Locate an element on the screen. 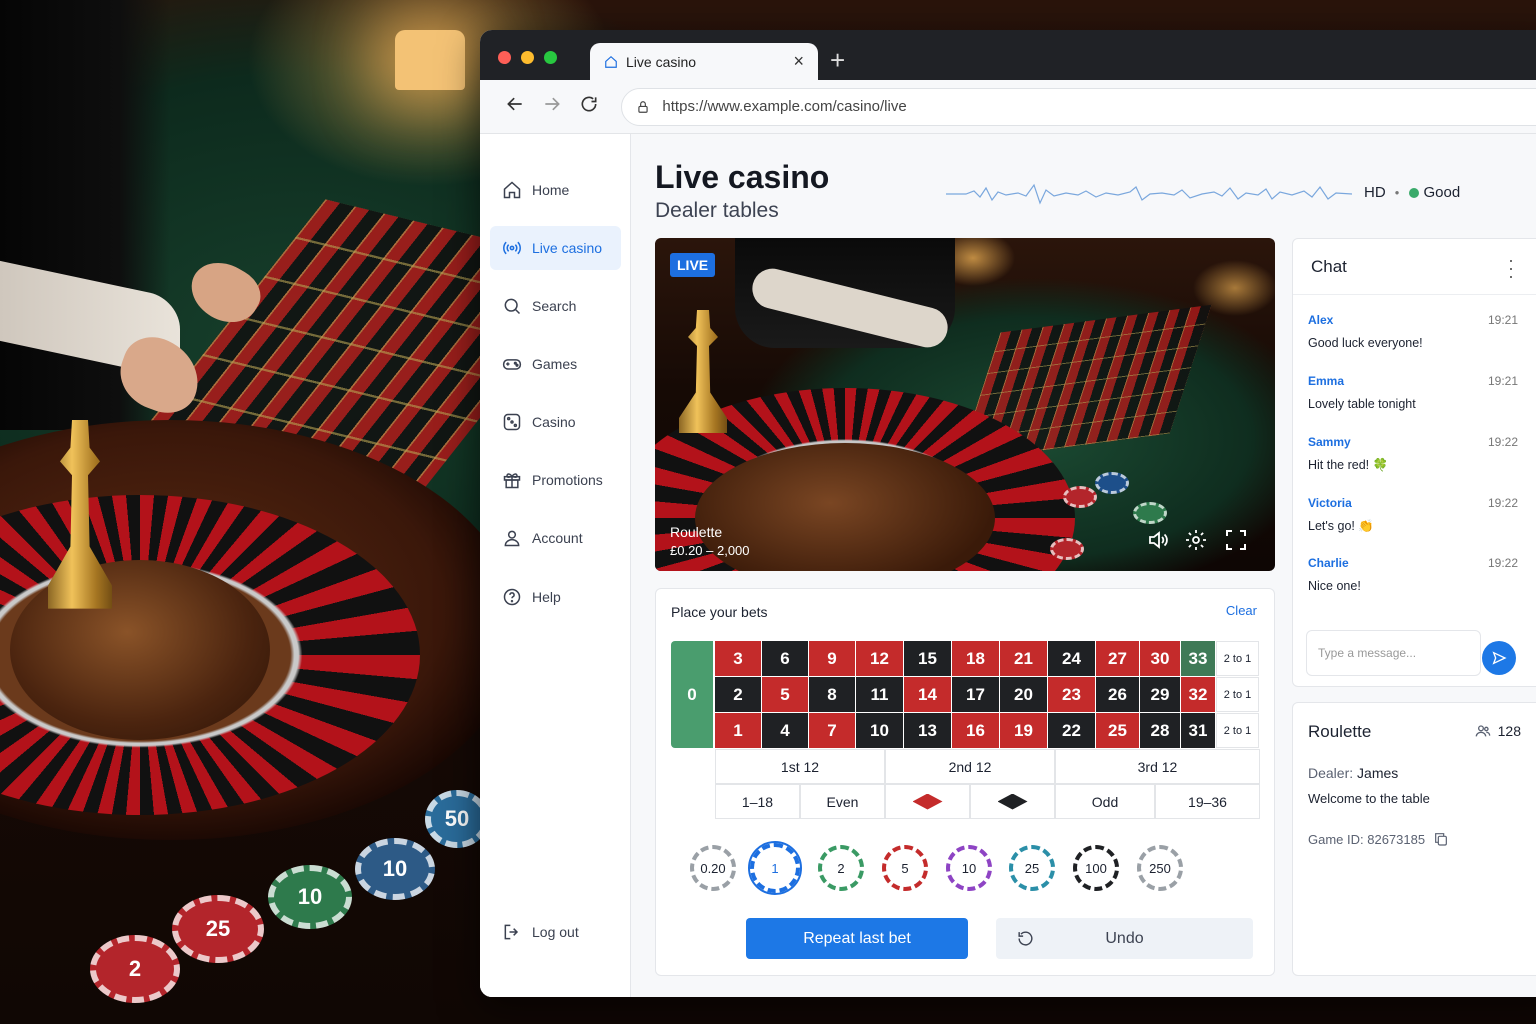 The height and width of the screenshot is (1024, 1536). chip-5: 5 is located at coordinates (905, 868).